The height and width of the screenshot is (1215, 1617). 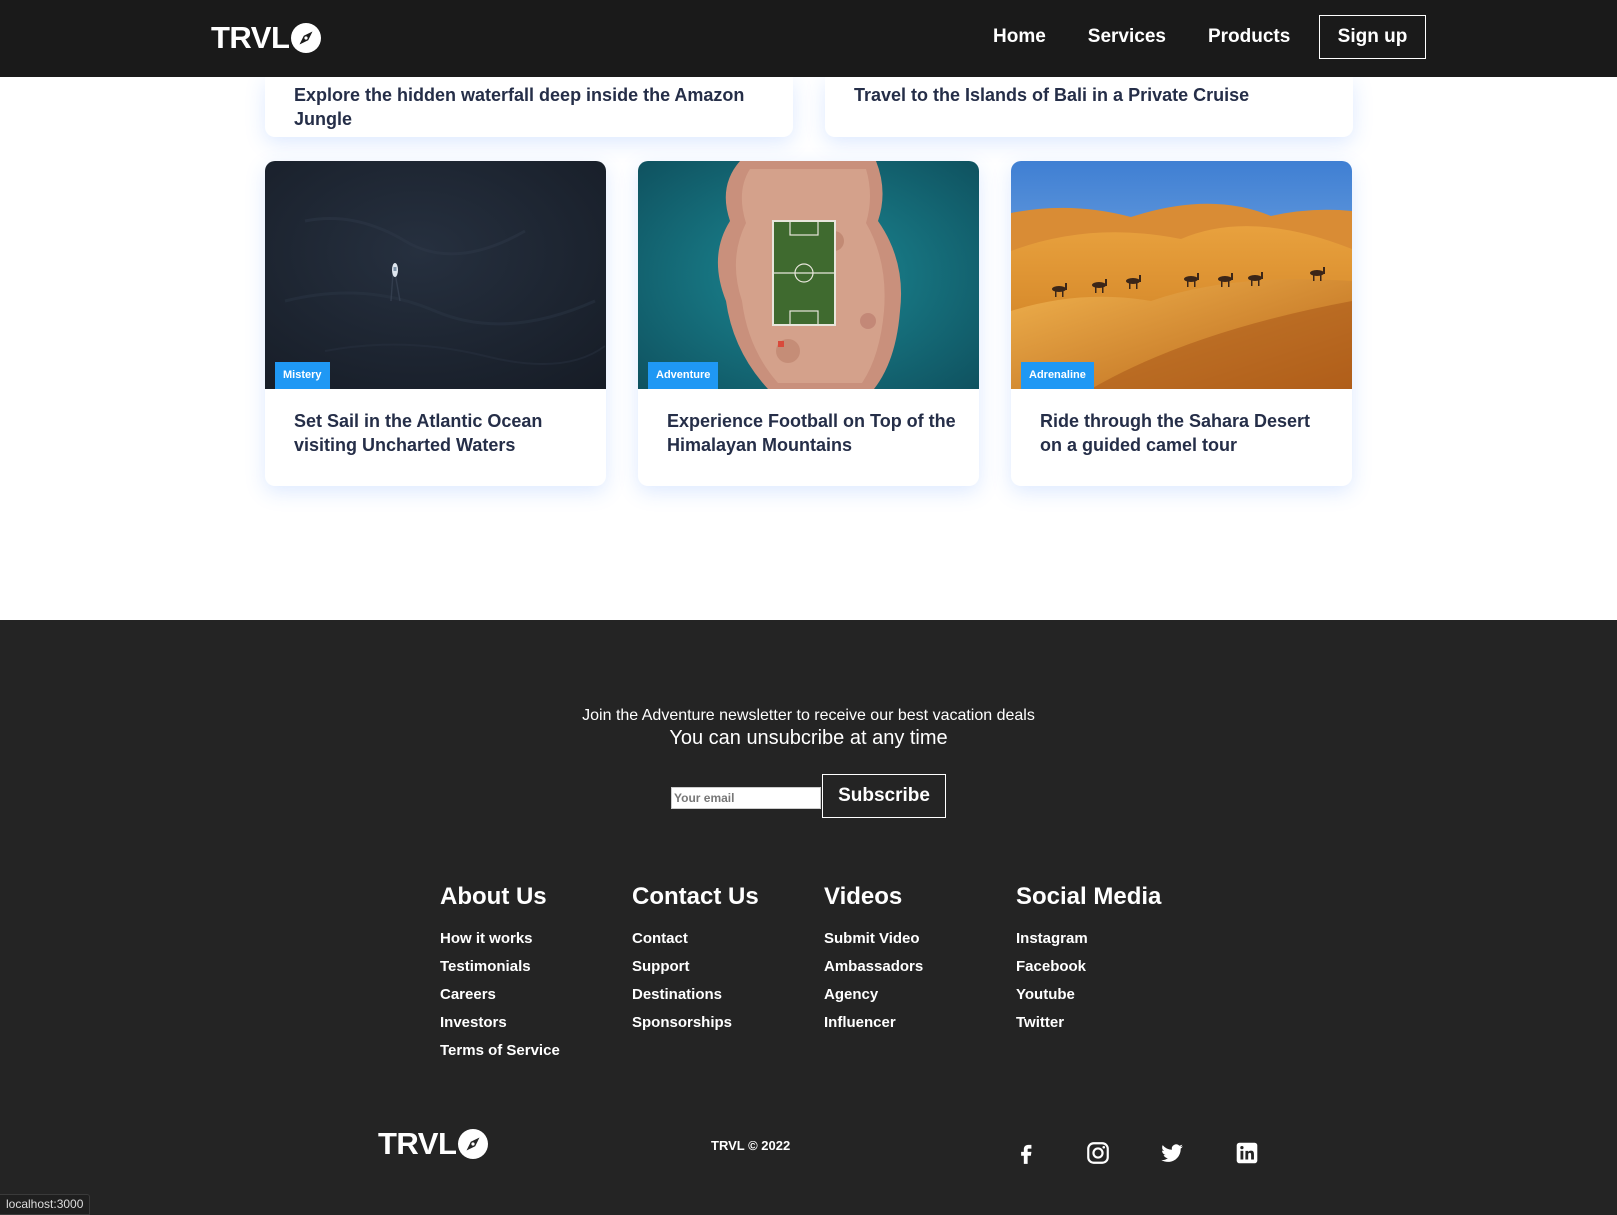 What do you see at coordinates (1098, 1153) in the screenshot?
I see `instagram-icon` at bounding box center [1098, 1153].